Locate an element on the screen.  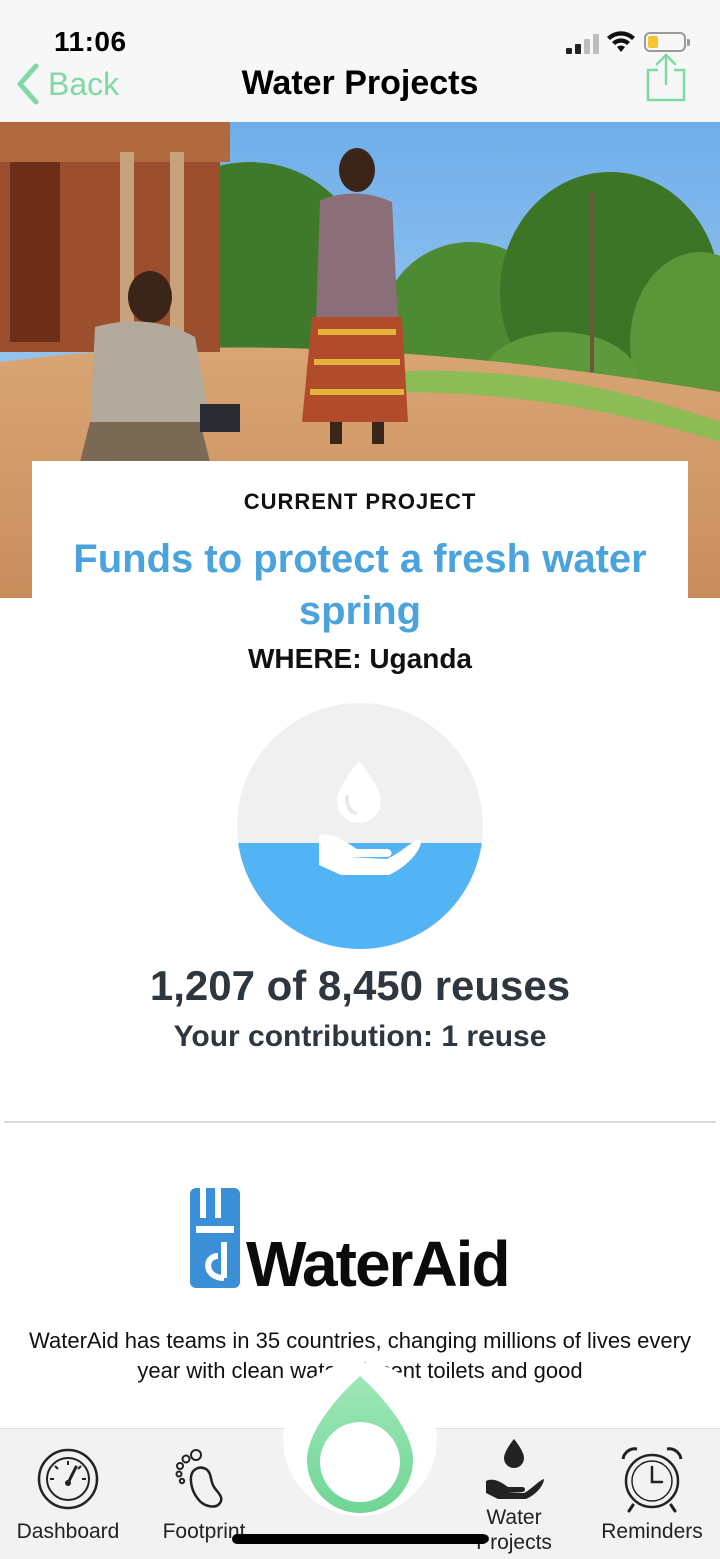
status-time: 11:06 is located at coordinates (90, 41).